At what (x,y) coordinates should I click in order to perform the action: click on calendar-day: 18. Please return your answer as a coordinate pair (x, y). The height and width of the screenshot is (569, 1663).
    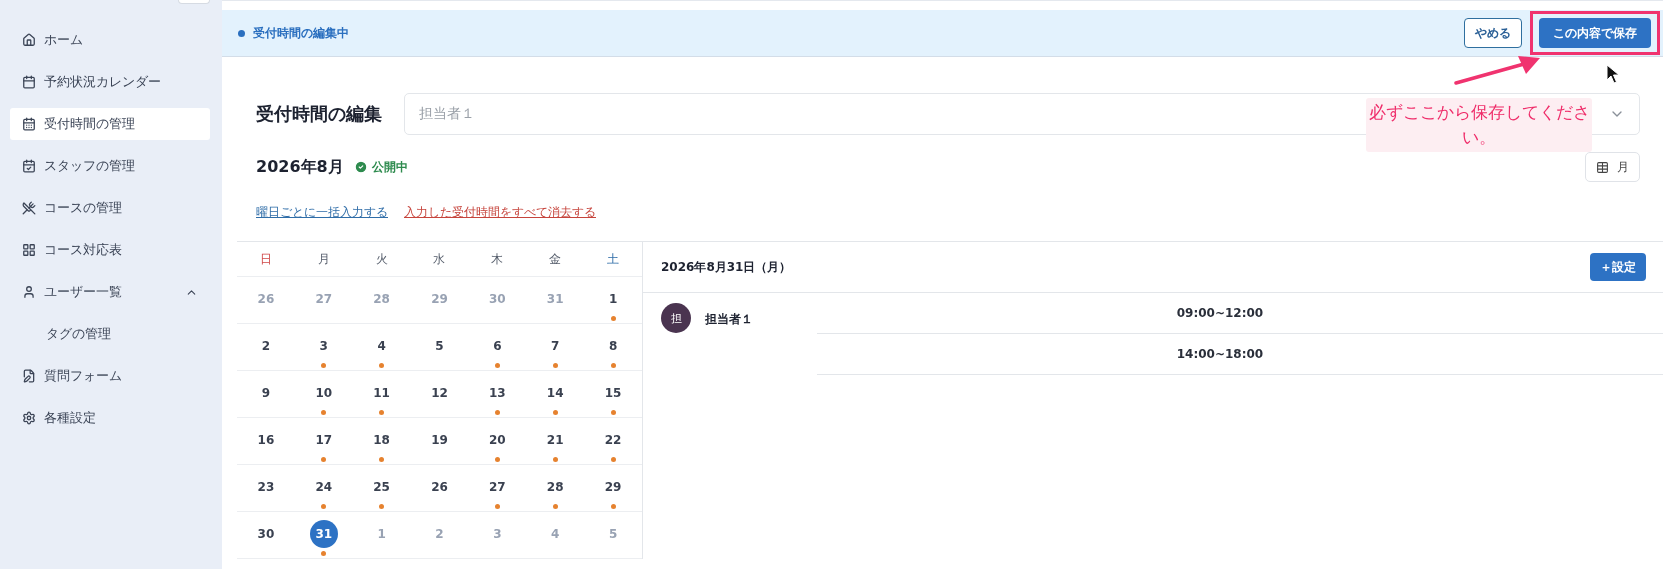
    Looking at the image, I should click on (381, 440).